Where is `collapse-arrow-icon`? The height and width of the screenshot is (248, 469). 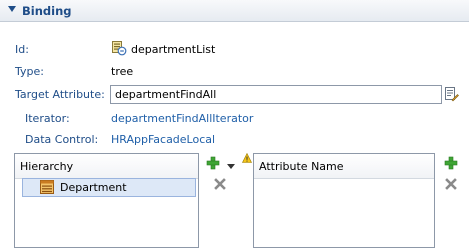
collapse-arrow-icon is located at coordinates (12, 9).